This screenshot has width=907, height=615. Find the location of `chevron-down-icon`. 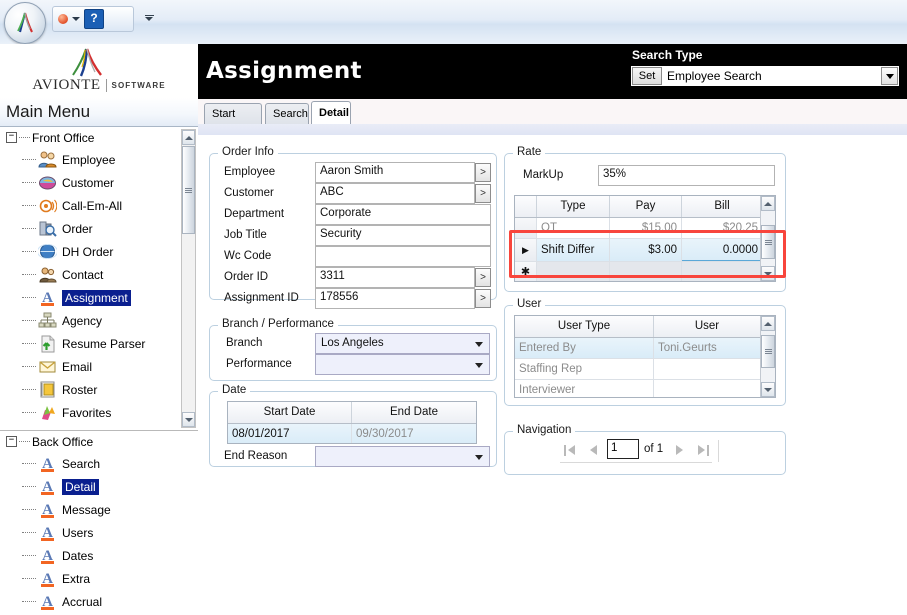

chevron-down-icon is located at coordinates (76, 19).